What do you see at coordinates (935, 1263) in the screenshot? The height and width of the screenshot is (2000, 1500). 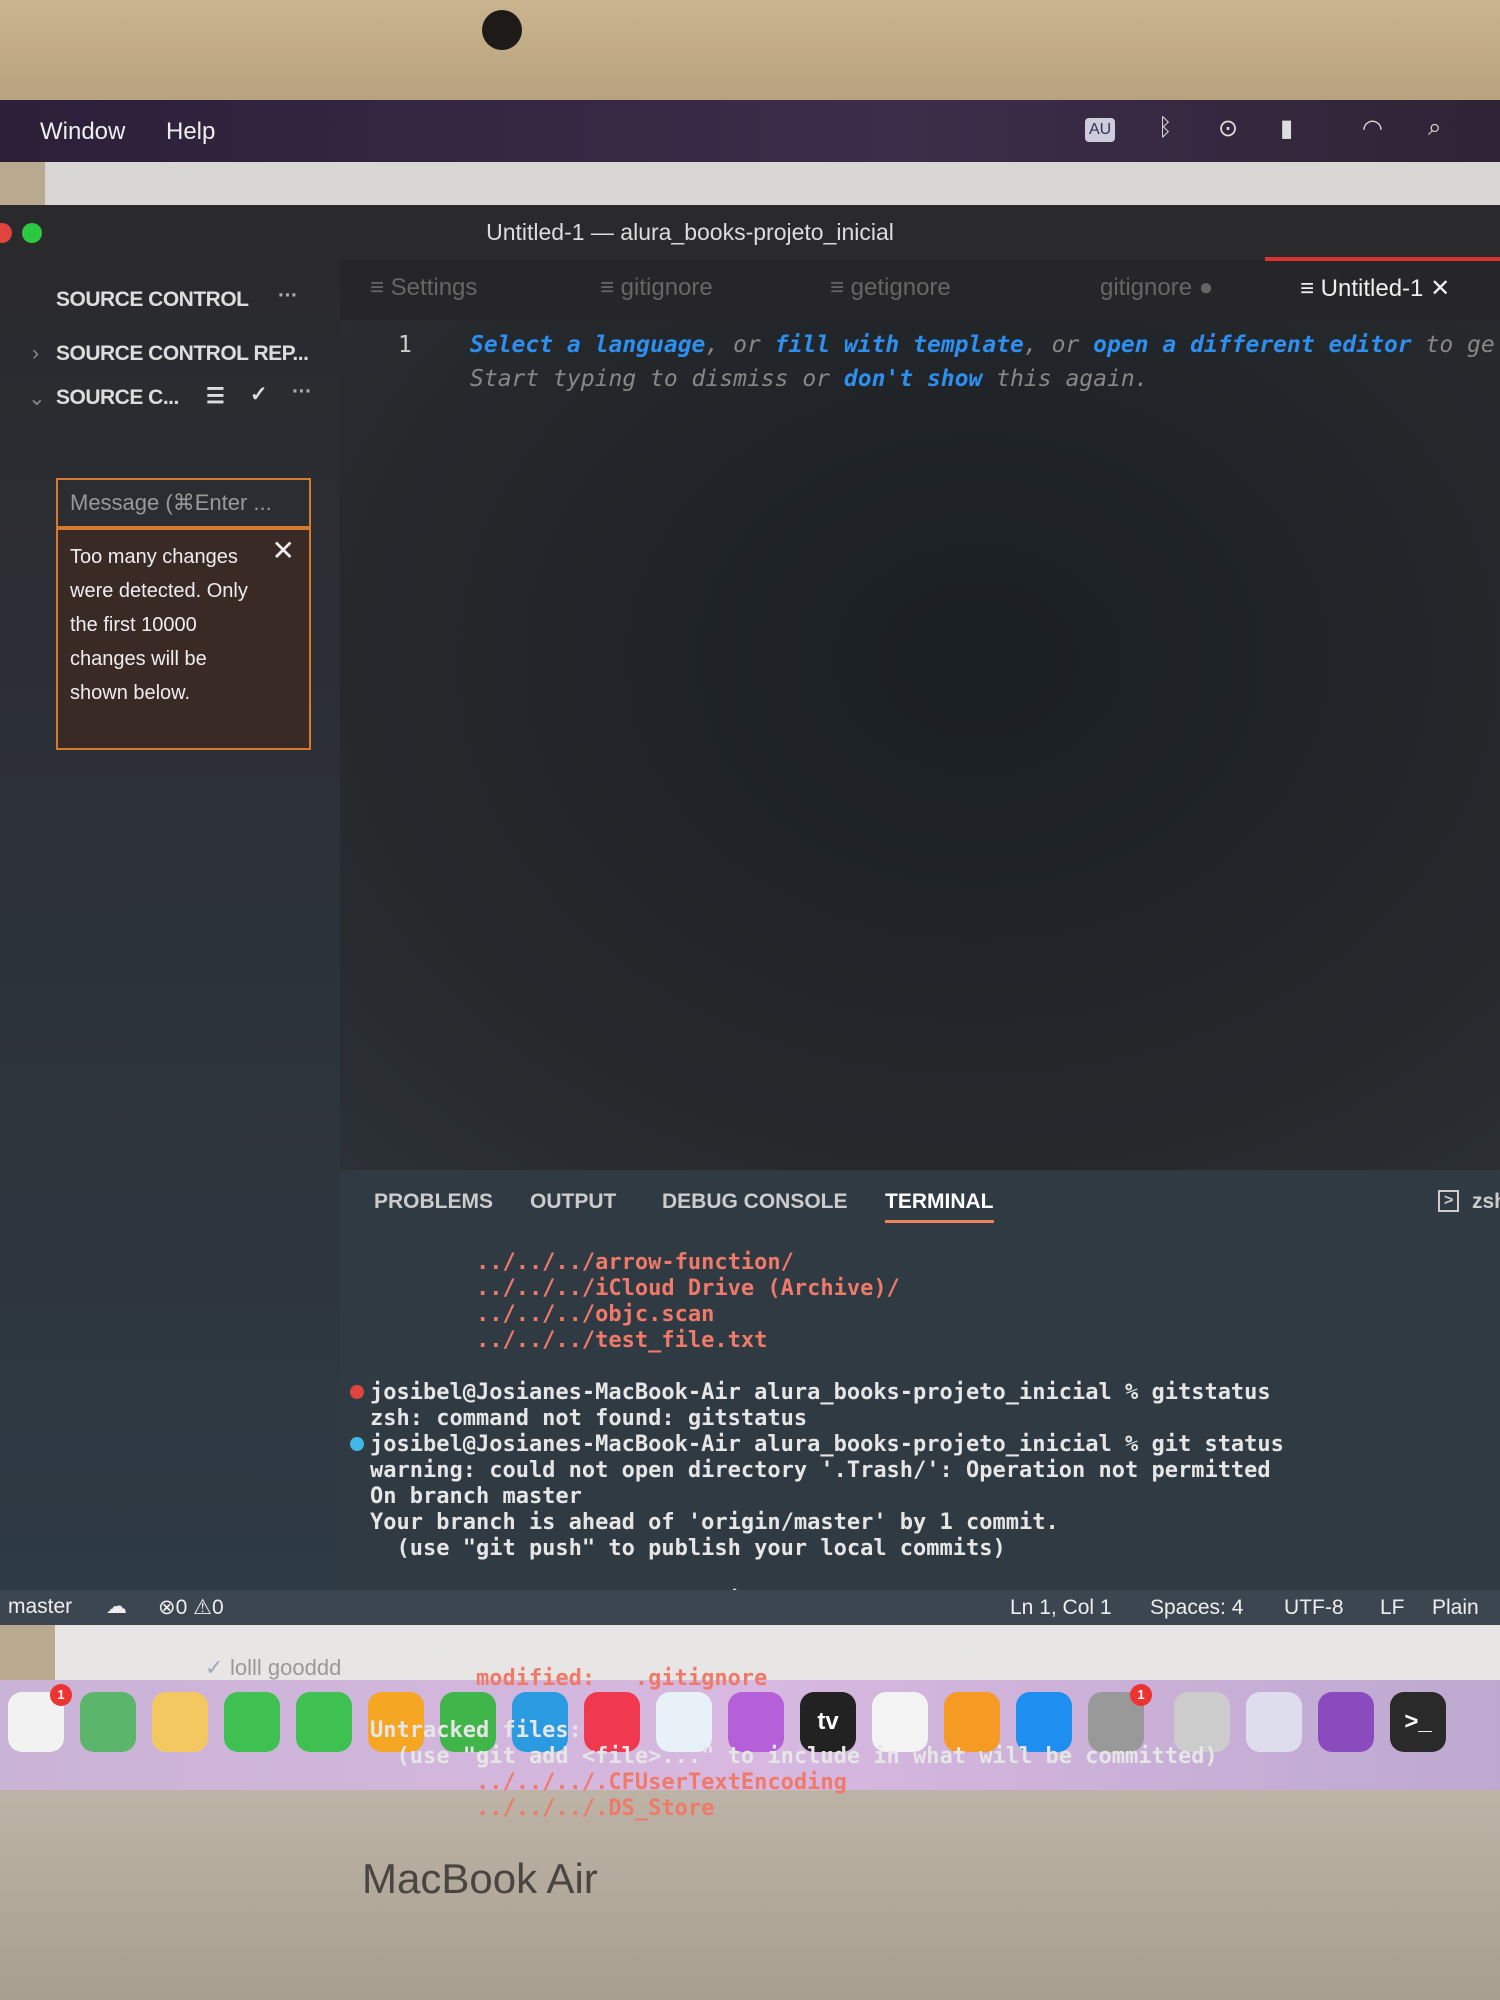 I see `terminal-line: ../../../arrow-function/` at bounding box center [935, 1263].